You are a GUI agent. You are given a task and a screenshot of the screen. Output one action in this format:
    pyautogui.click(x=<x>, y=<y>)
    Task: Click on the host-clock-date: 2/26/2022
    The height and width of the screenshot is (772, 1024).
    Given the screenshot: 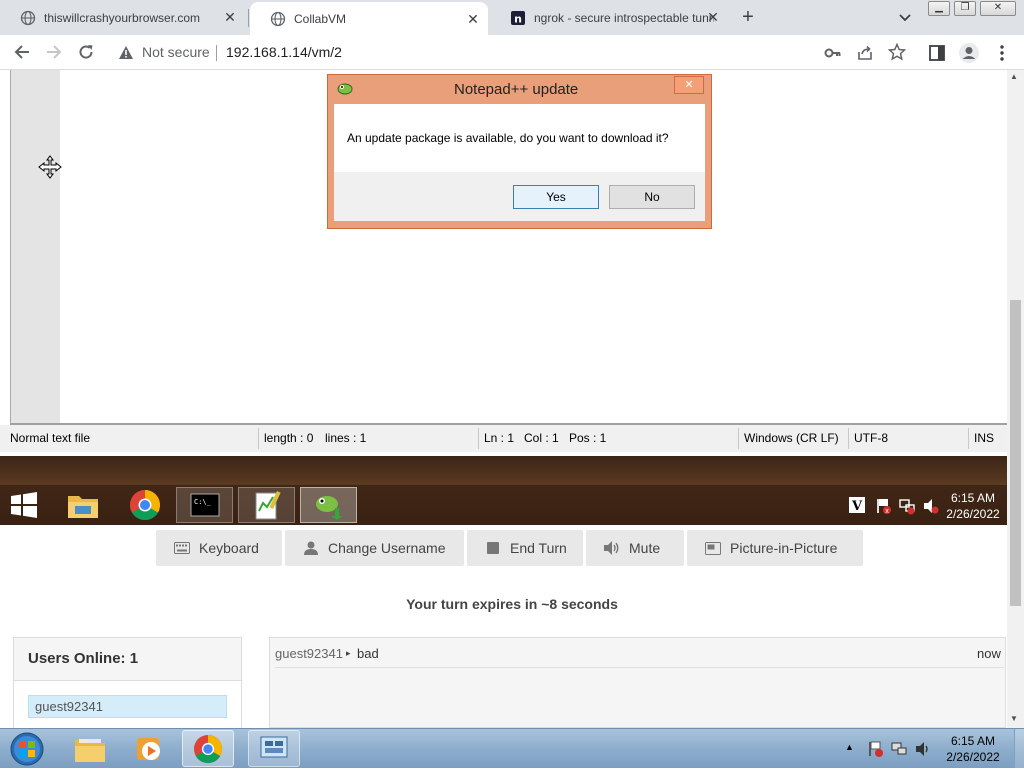 What is the action you would take?
    pyautogui.click(x=973, y=757)
    